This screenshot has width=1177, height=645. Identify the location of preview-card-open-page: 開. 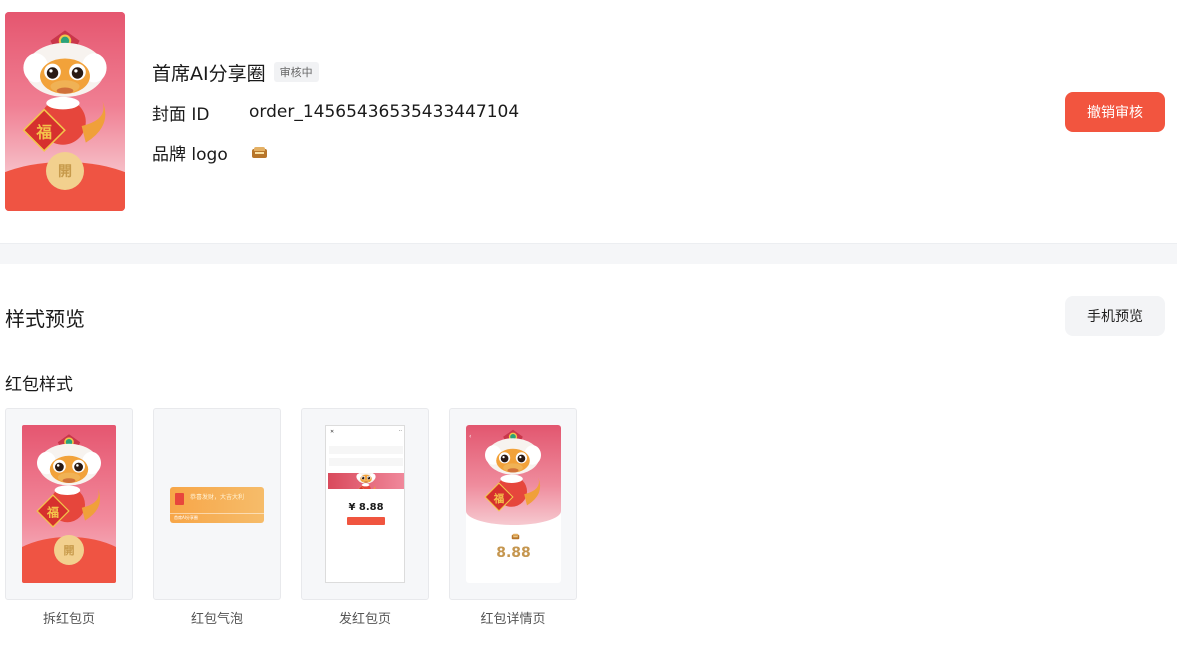
(69, 504).